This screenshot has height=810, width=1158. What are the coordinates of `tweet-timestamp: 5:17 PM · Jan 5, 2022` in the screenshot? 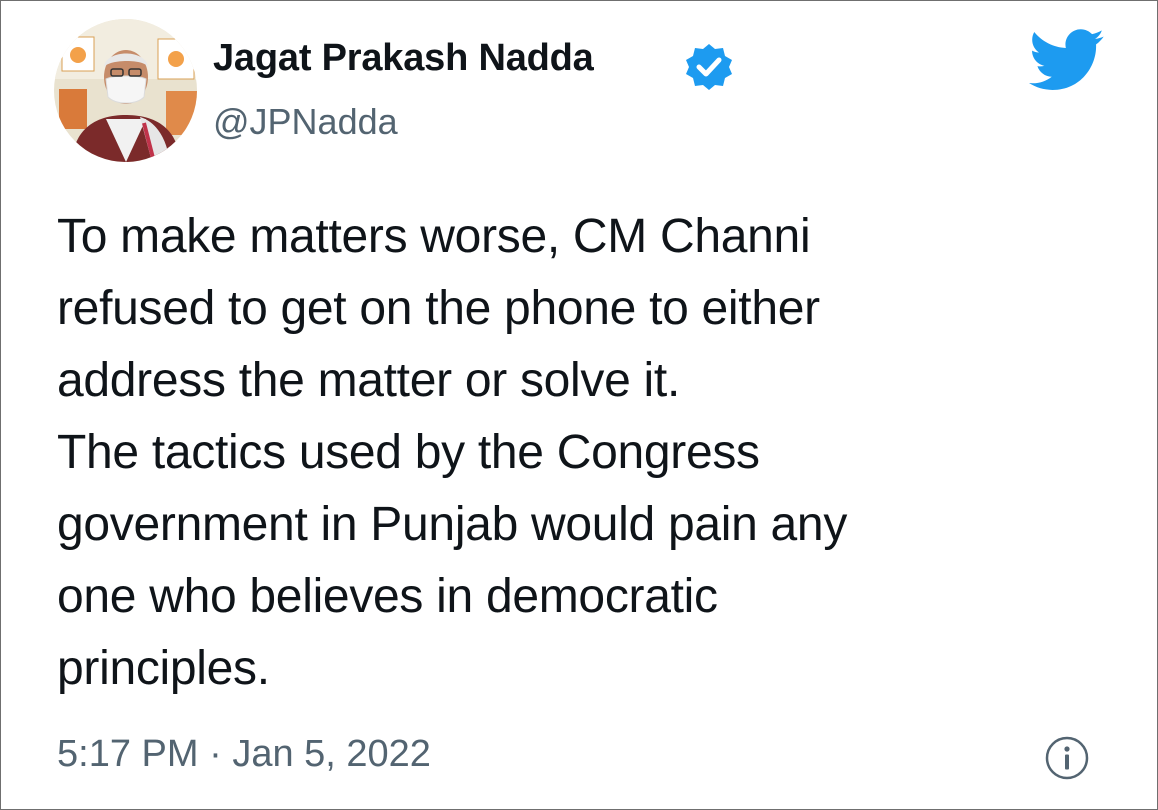 It's located at (244, 754).